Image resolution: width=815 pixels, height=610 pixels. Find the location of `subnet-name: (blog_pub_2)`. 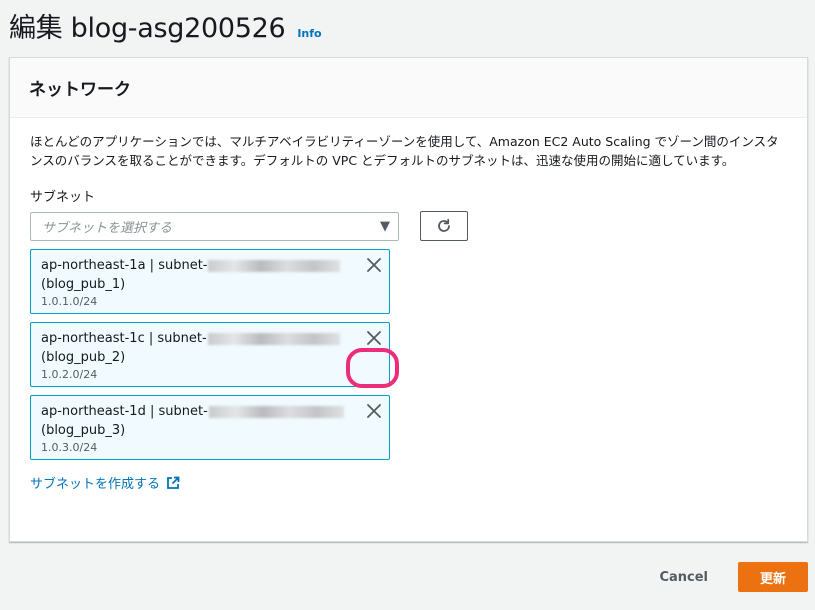

subnet-name: (blog_pub_2) is located at coordinates (83, 357).